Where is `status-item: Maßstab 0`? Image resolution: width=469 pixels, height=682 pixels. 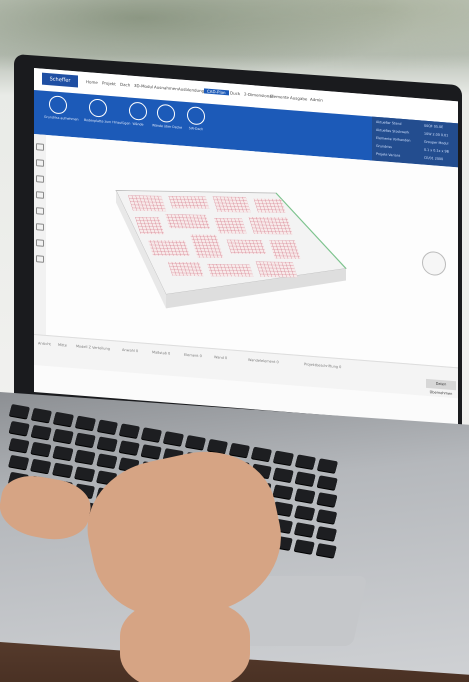
status-item: Maßstab 0 is located at coordinates (161, 353).